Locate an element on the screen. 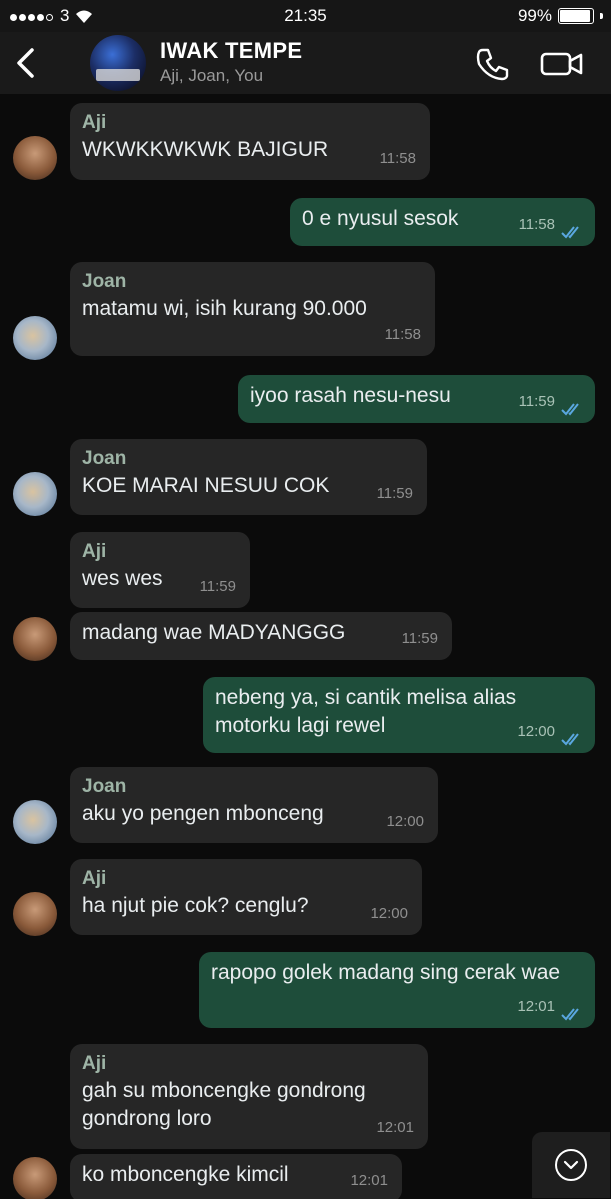 The image size is (611, 1199). message-text: KOE MARAI NESUU COK is located at coordinates (206, 485).